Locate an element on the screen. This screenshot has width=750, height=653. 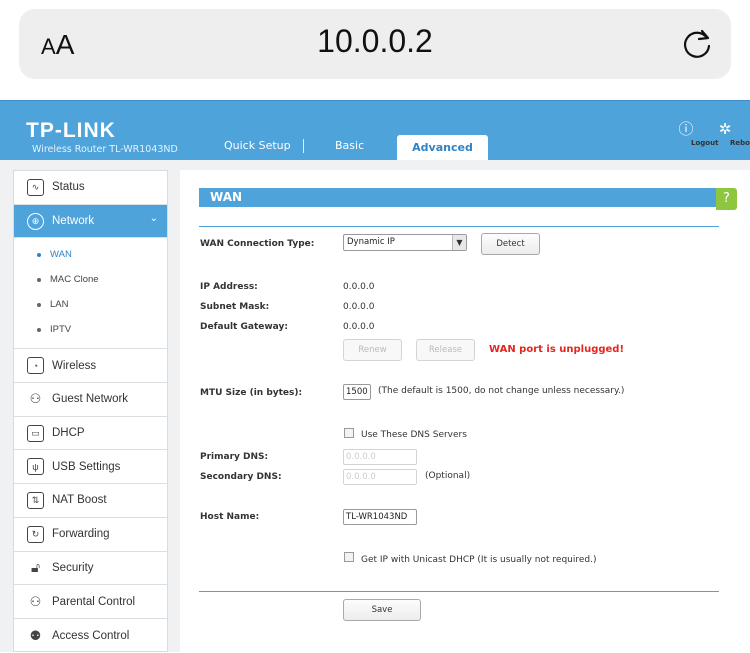
lock-icon: 🔓︎ is located at coordinates (35, 567).